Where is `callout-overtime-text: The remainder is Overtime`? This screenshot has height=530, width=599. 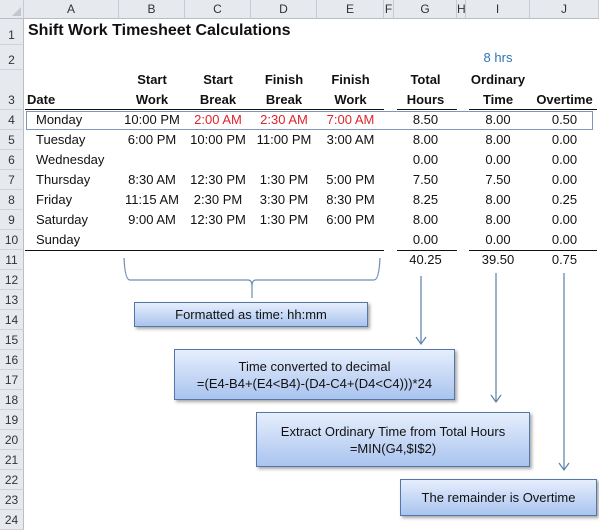 callout-overtime-text: The remainder is Overtime is located at coordinates (498, 497).